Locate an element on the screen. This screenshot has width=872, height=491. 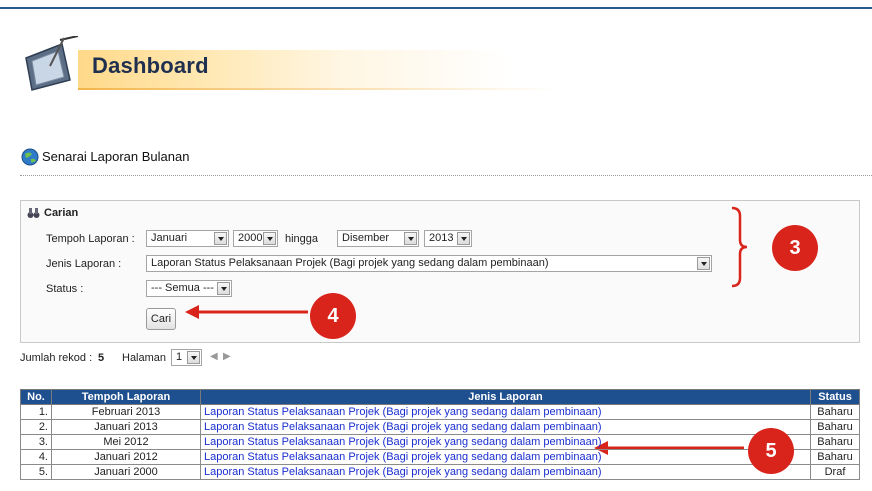
annotation-badge-5: 5 is located at coordinates (771, 451).